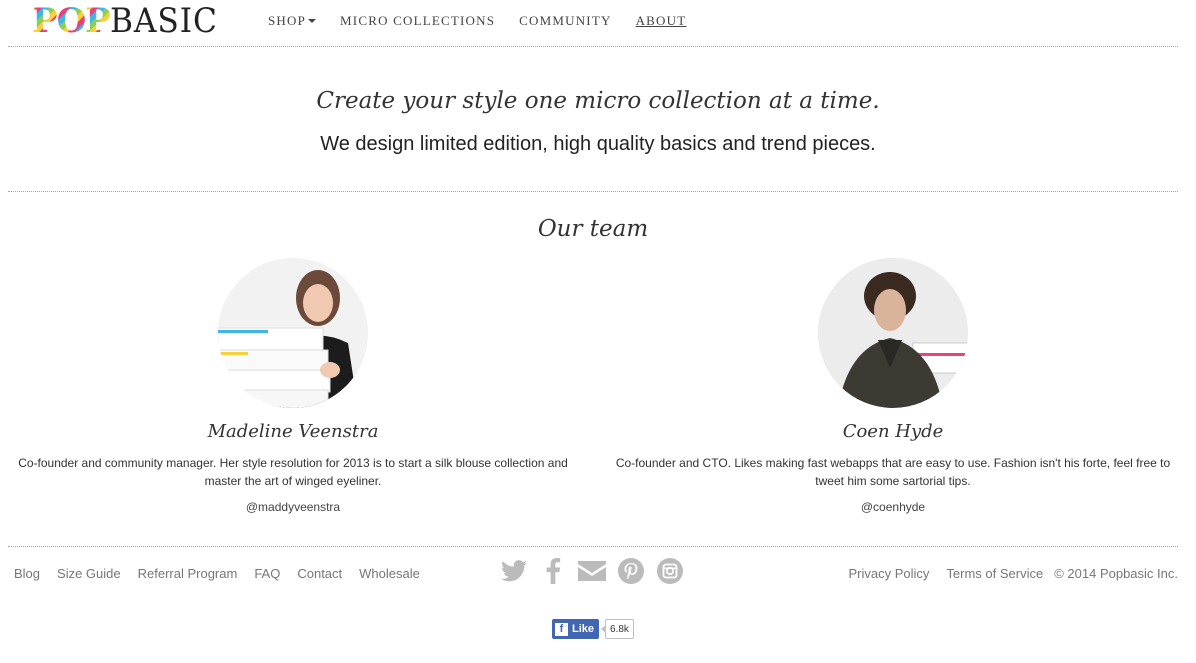 The width and height of the screenshot is (1196, 663). Describe the element at coordinates (417, 21) in the screenshot. I see `nav-micro-collections: MICRO COLLECTIONS` at that location.